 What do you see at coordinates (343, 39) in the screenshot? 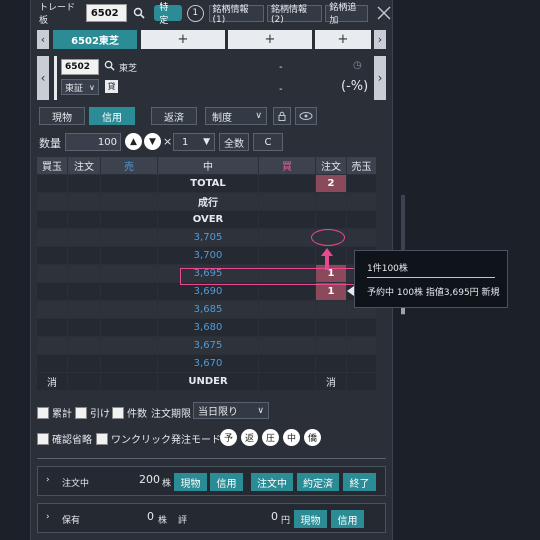
I see `tab-add-4: +` at bounding box center [343, 39].